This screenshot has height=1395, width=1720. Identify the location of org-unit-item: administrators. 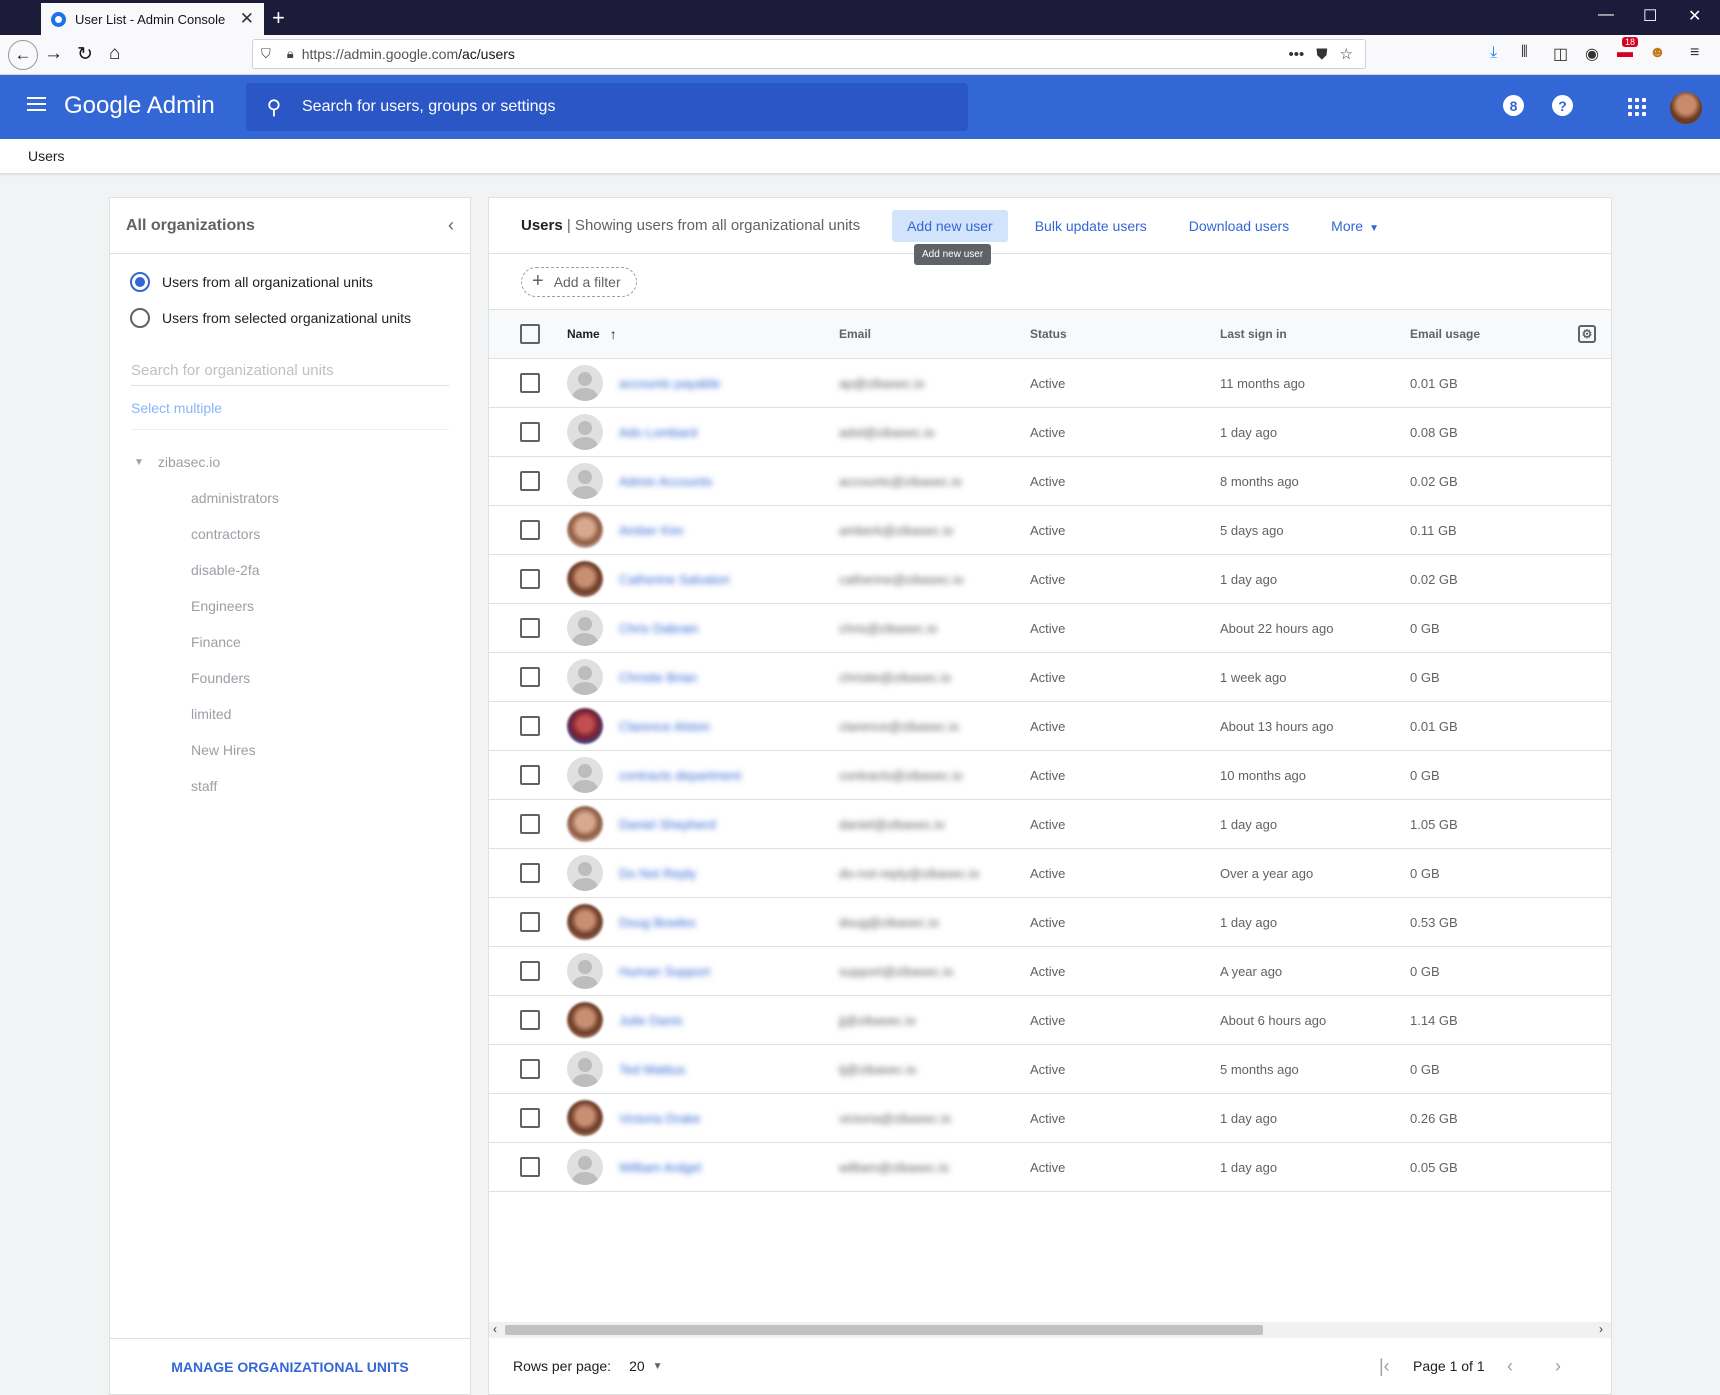
(290, 498).